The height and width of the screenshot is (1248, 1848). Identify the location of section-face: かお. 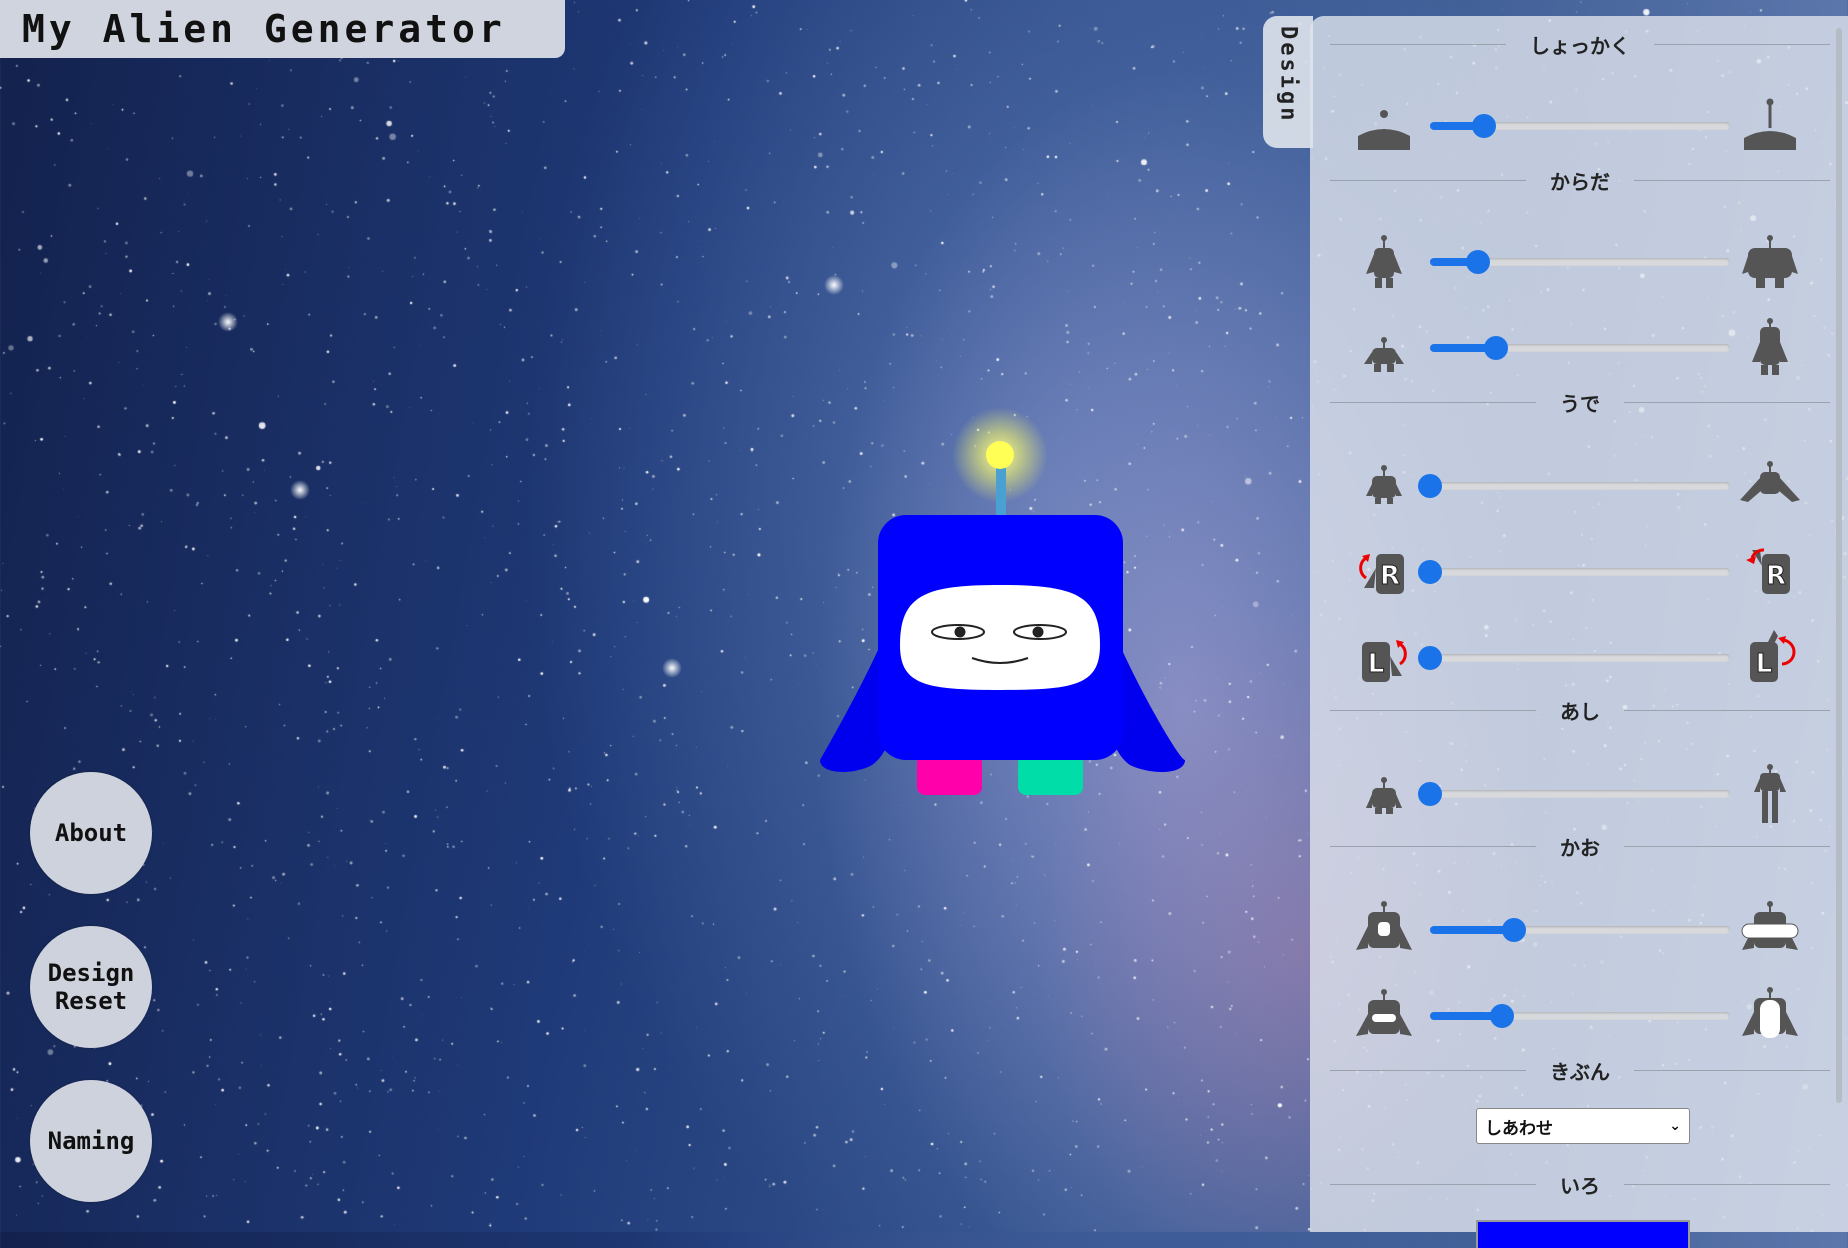
(1580, 846).